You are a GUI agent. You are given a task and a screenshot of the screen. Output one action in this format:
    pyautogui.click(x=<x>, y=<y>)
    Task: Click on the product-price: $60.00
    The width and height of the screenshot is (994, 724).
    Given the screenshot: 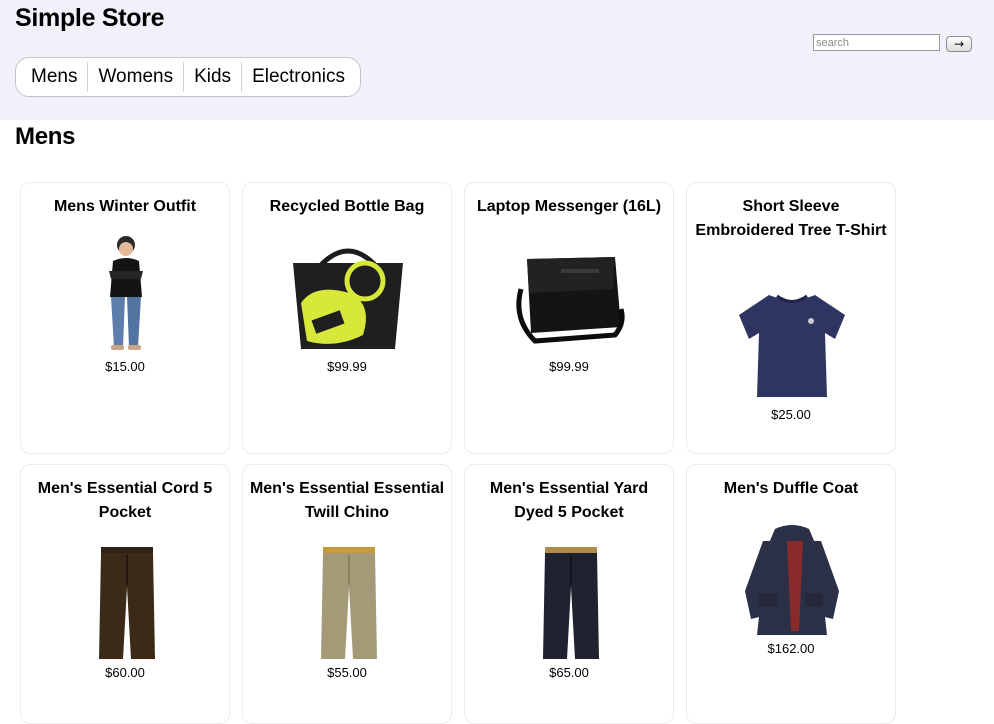 What is the action you would take?
    pyautogui.click(x=125, y=672)
    